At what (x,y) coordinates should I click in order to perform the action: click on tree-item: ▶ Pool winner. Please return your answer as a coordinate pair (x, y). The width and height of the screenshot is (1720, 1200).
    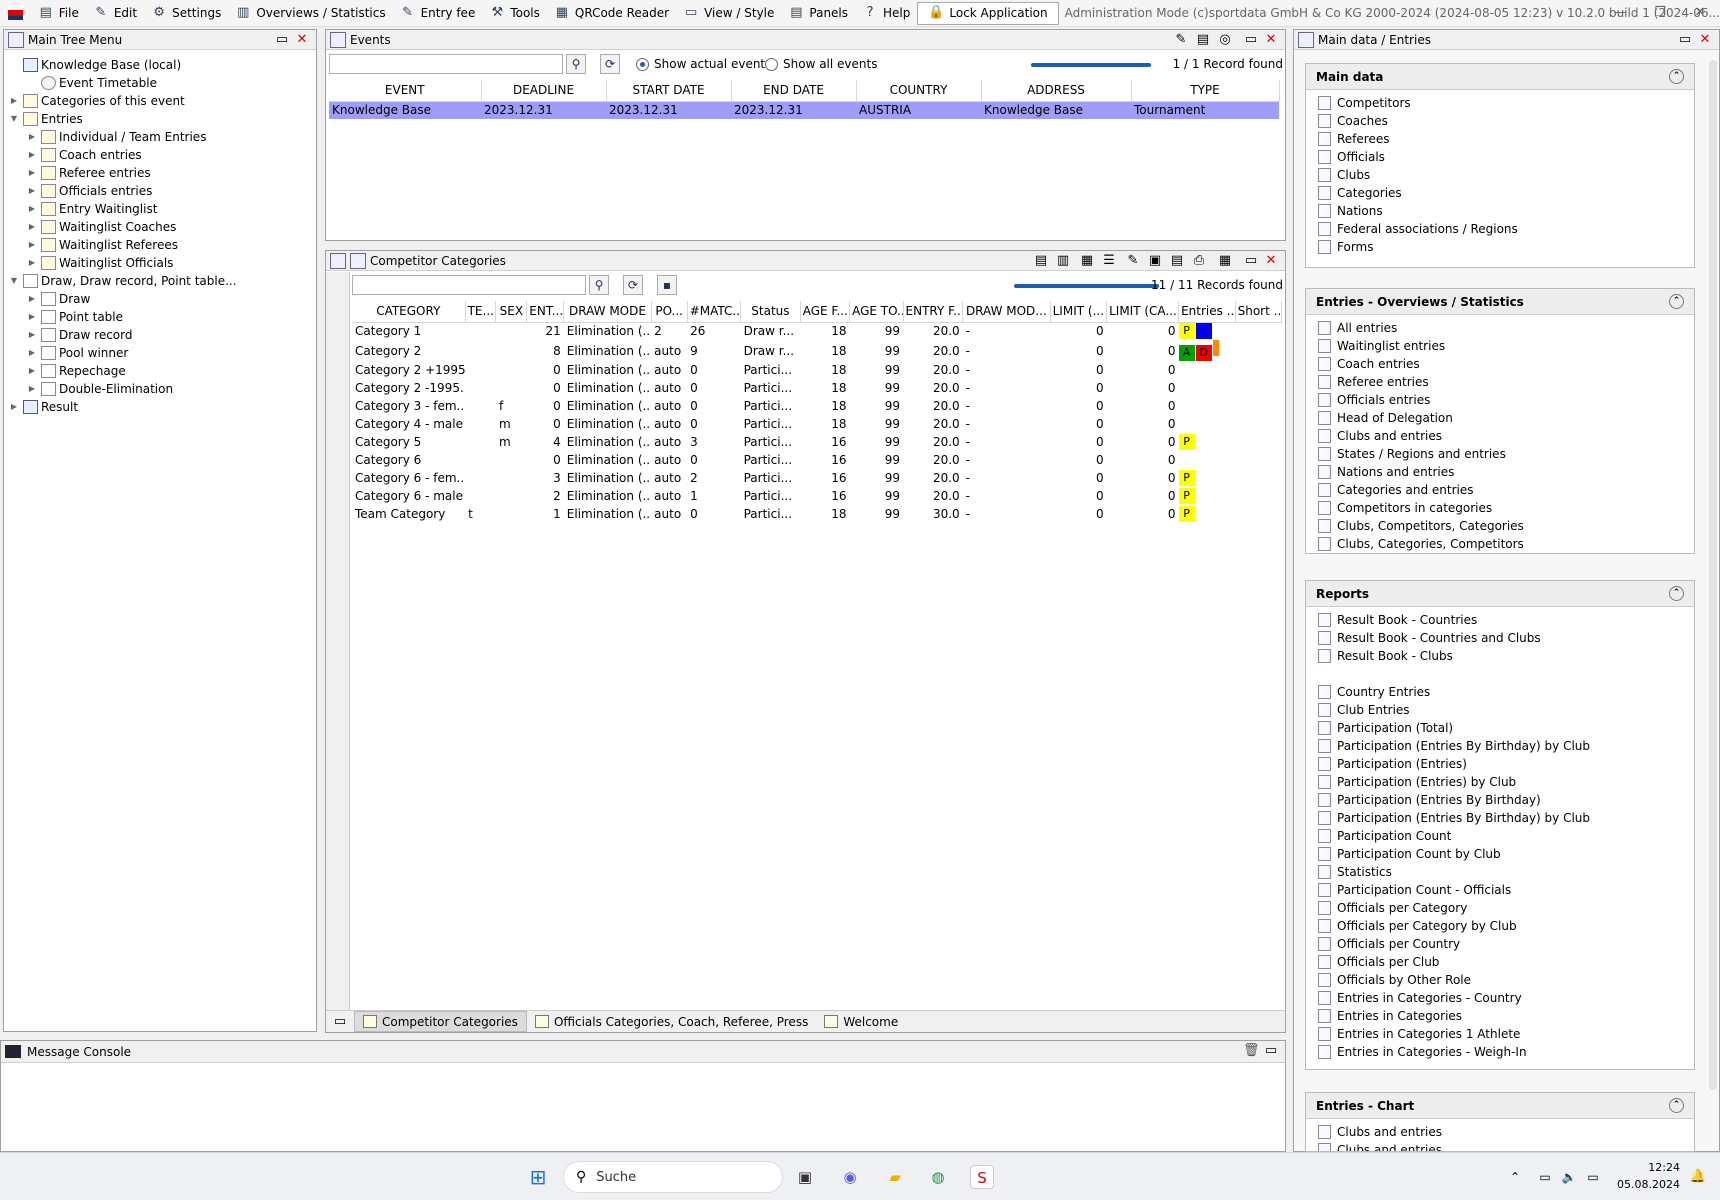
    Looking at the image, I should click on (122, 353).